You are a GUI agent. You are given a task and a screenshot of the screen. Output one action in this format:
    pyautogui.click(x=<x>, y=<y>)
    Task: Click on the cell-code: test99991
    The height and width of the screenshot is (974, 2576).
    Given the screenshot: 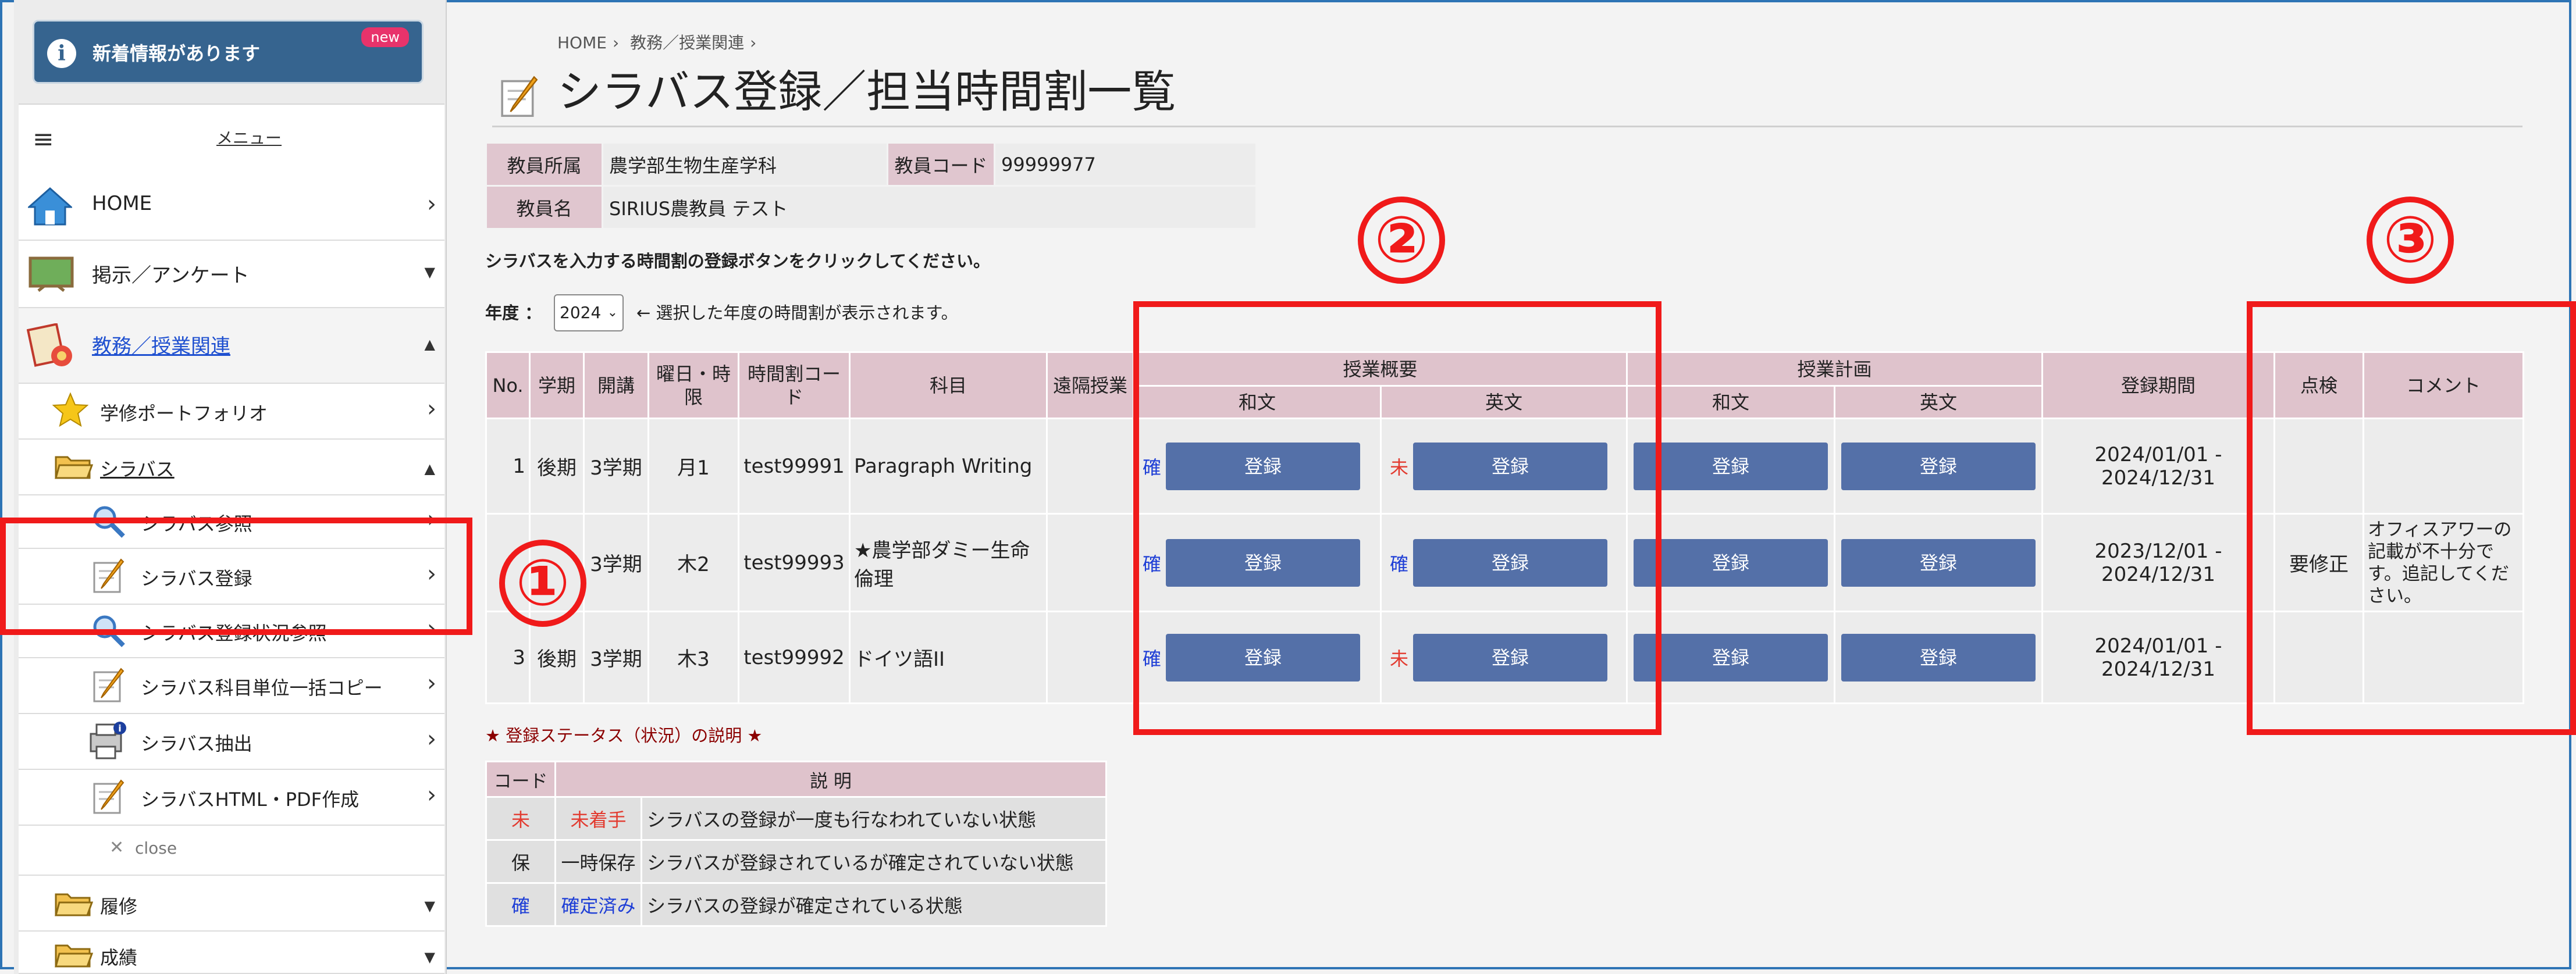 What is the action you would take?
    pyautogui.click(x=794, y=466)
    